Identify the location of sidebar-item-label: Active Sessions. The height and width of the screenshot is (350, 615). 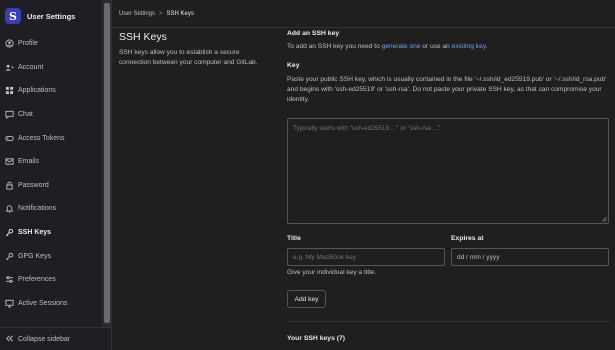
(43, 303).